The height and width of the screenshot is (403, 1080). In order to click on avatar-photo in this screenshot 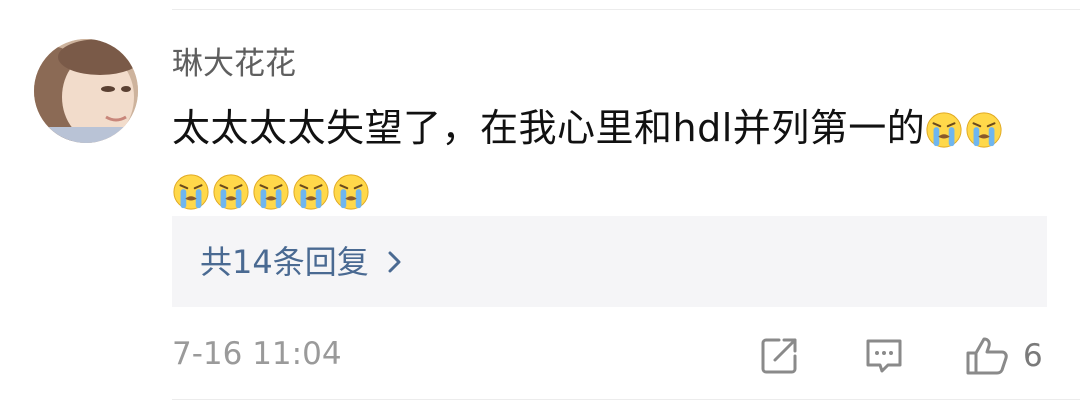, I will do `click(86, 91)`.